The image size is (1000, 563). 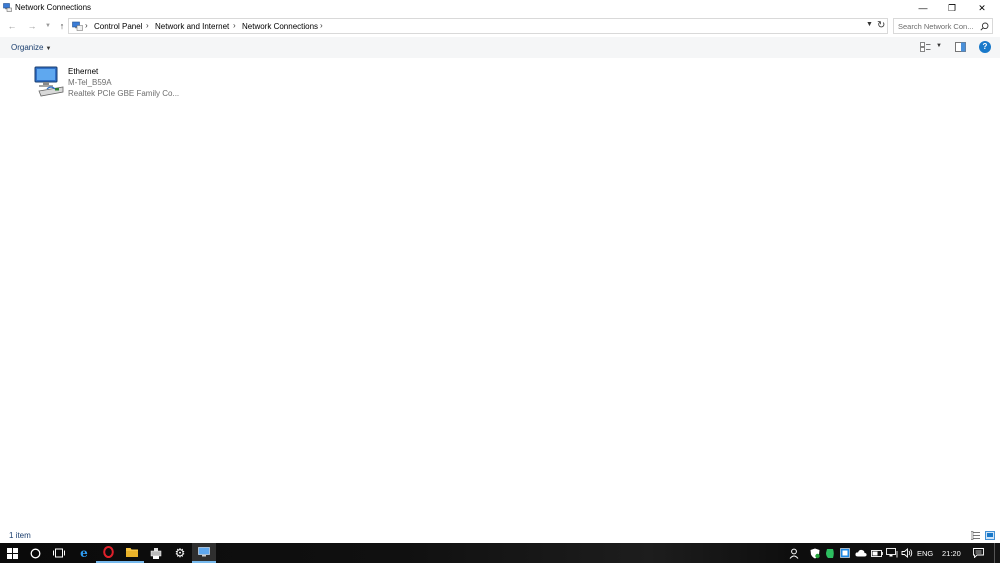 I want to click on ethernet-network-icon, so click(x=891, y=553).